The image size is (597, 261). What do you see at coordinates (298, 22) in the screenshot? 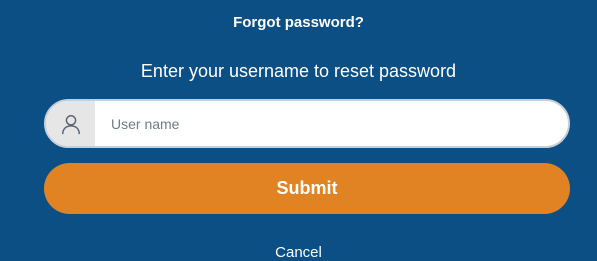
I see `page-title: Forgot password?` at bounding box center [298, 22].